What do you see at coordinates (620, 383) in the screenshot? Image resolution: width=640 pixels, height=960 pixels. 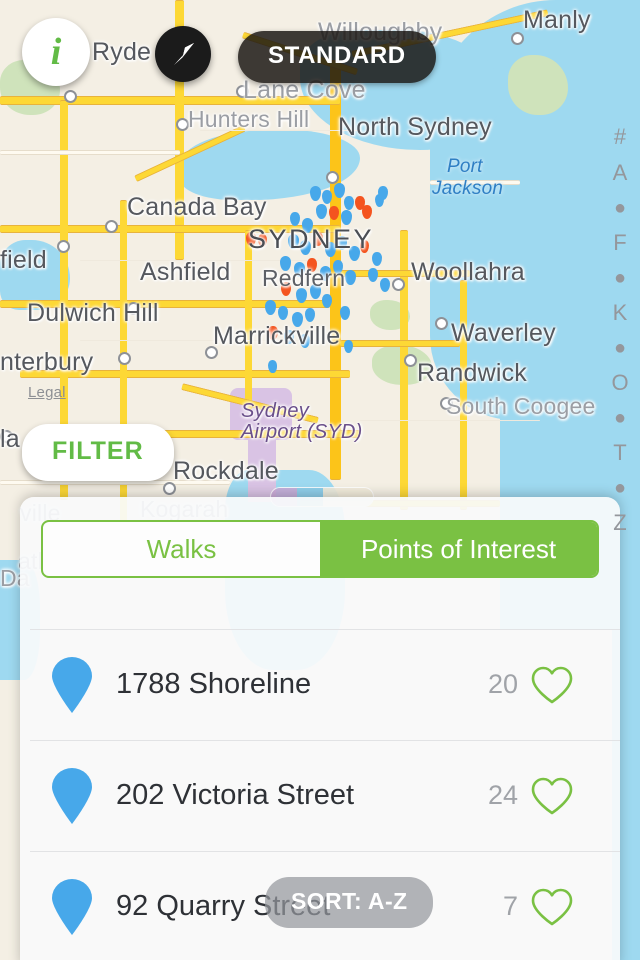 I see `alphabet-index-letter: O` at bounding box center [620, 383].